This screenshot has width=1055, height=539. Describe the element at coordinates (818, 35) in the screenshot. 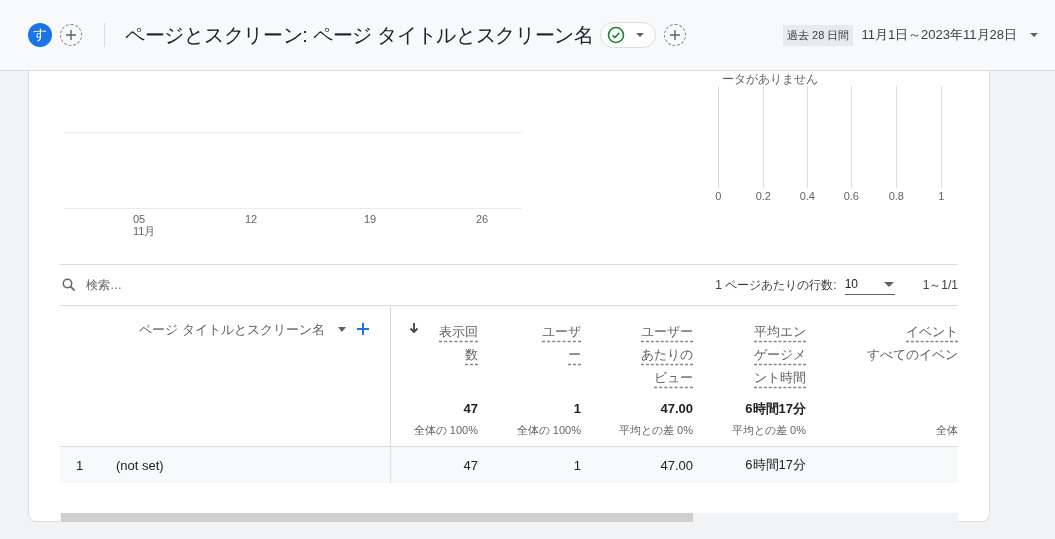

I see `date-range-chip: 過去 28 日間` at that location.